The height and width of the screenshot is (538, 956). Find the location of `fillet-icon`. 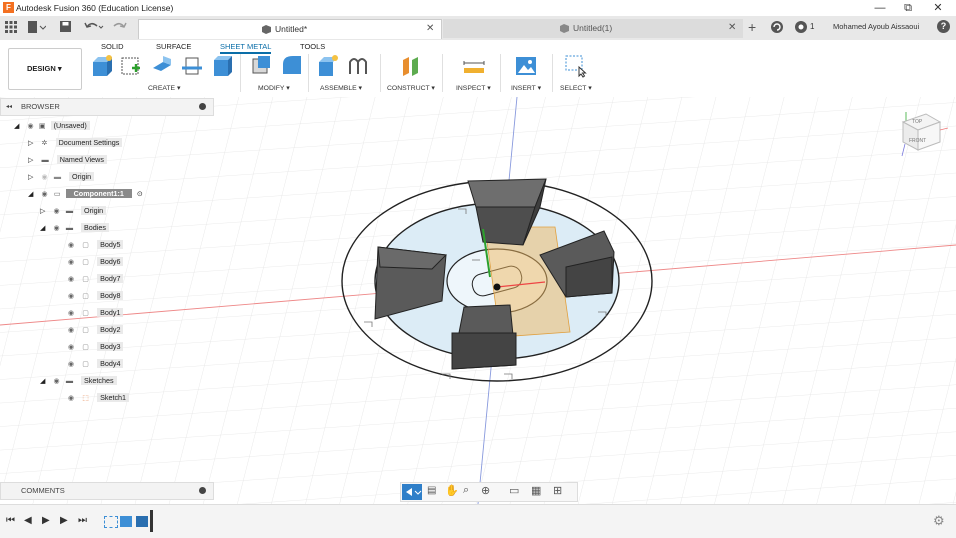

fillet-icon is located at coordinates (291, 65).